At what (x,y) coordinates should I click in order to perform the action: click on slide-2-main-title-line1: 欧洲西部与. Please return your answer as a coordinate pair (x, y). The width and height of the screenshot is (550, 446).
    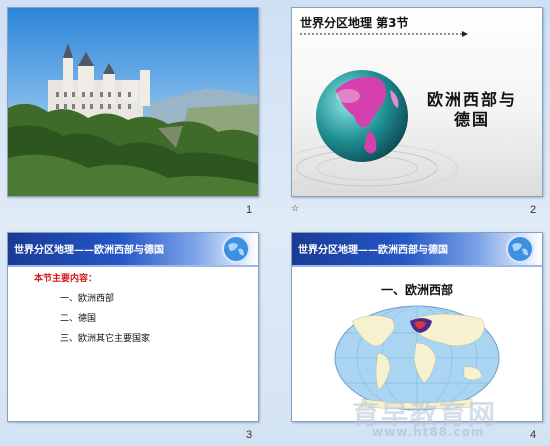
    Looking at the image, I should click on (471, 99).